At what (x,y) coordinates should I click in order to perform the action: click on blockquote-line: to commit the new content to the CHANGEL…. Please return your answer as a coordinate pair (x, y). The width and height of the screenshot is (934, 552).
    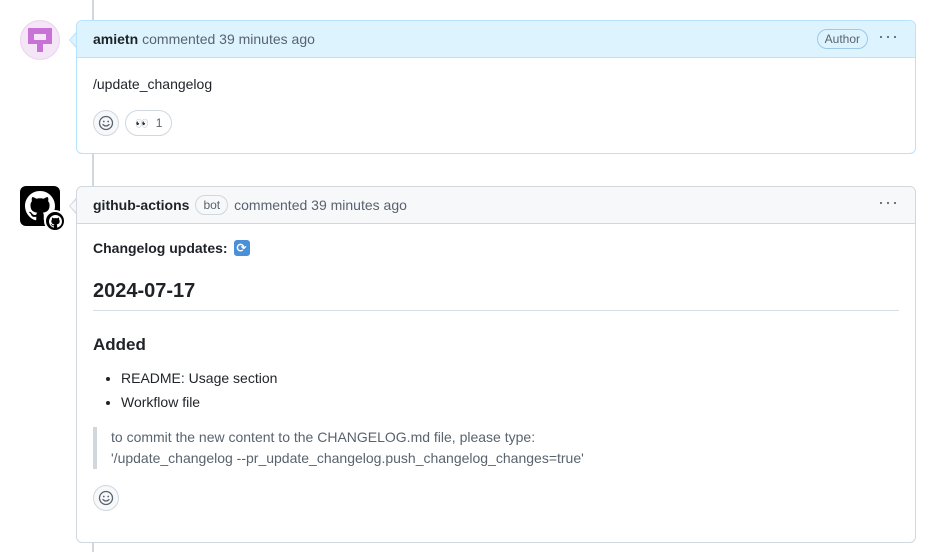
    Looking at the image, I should click on (323, 437).